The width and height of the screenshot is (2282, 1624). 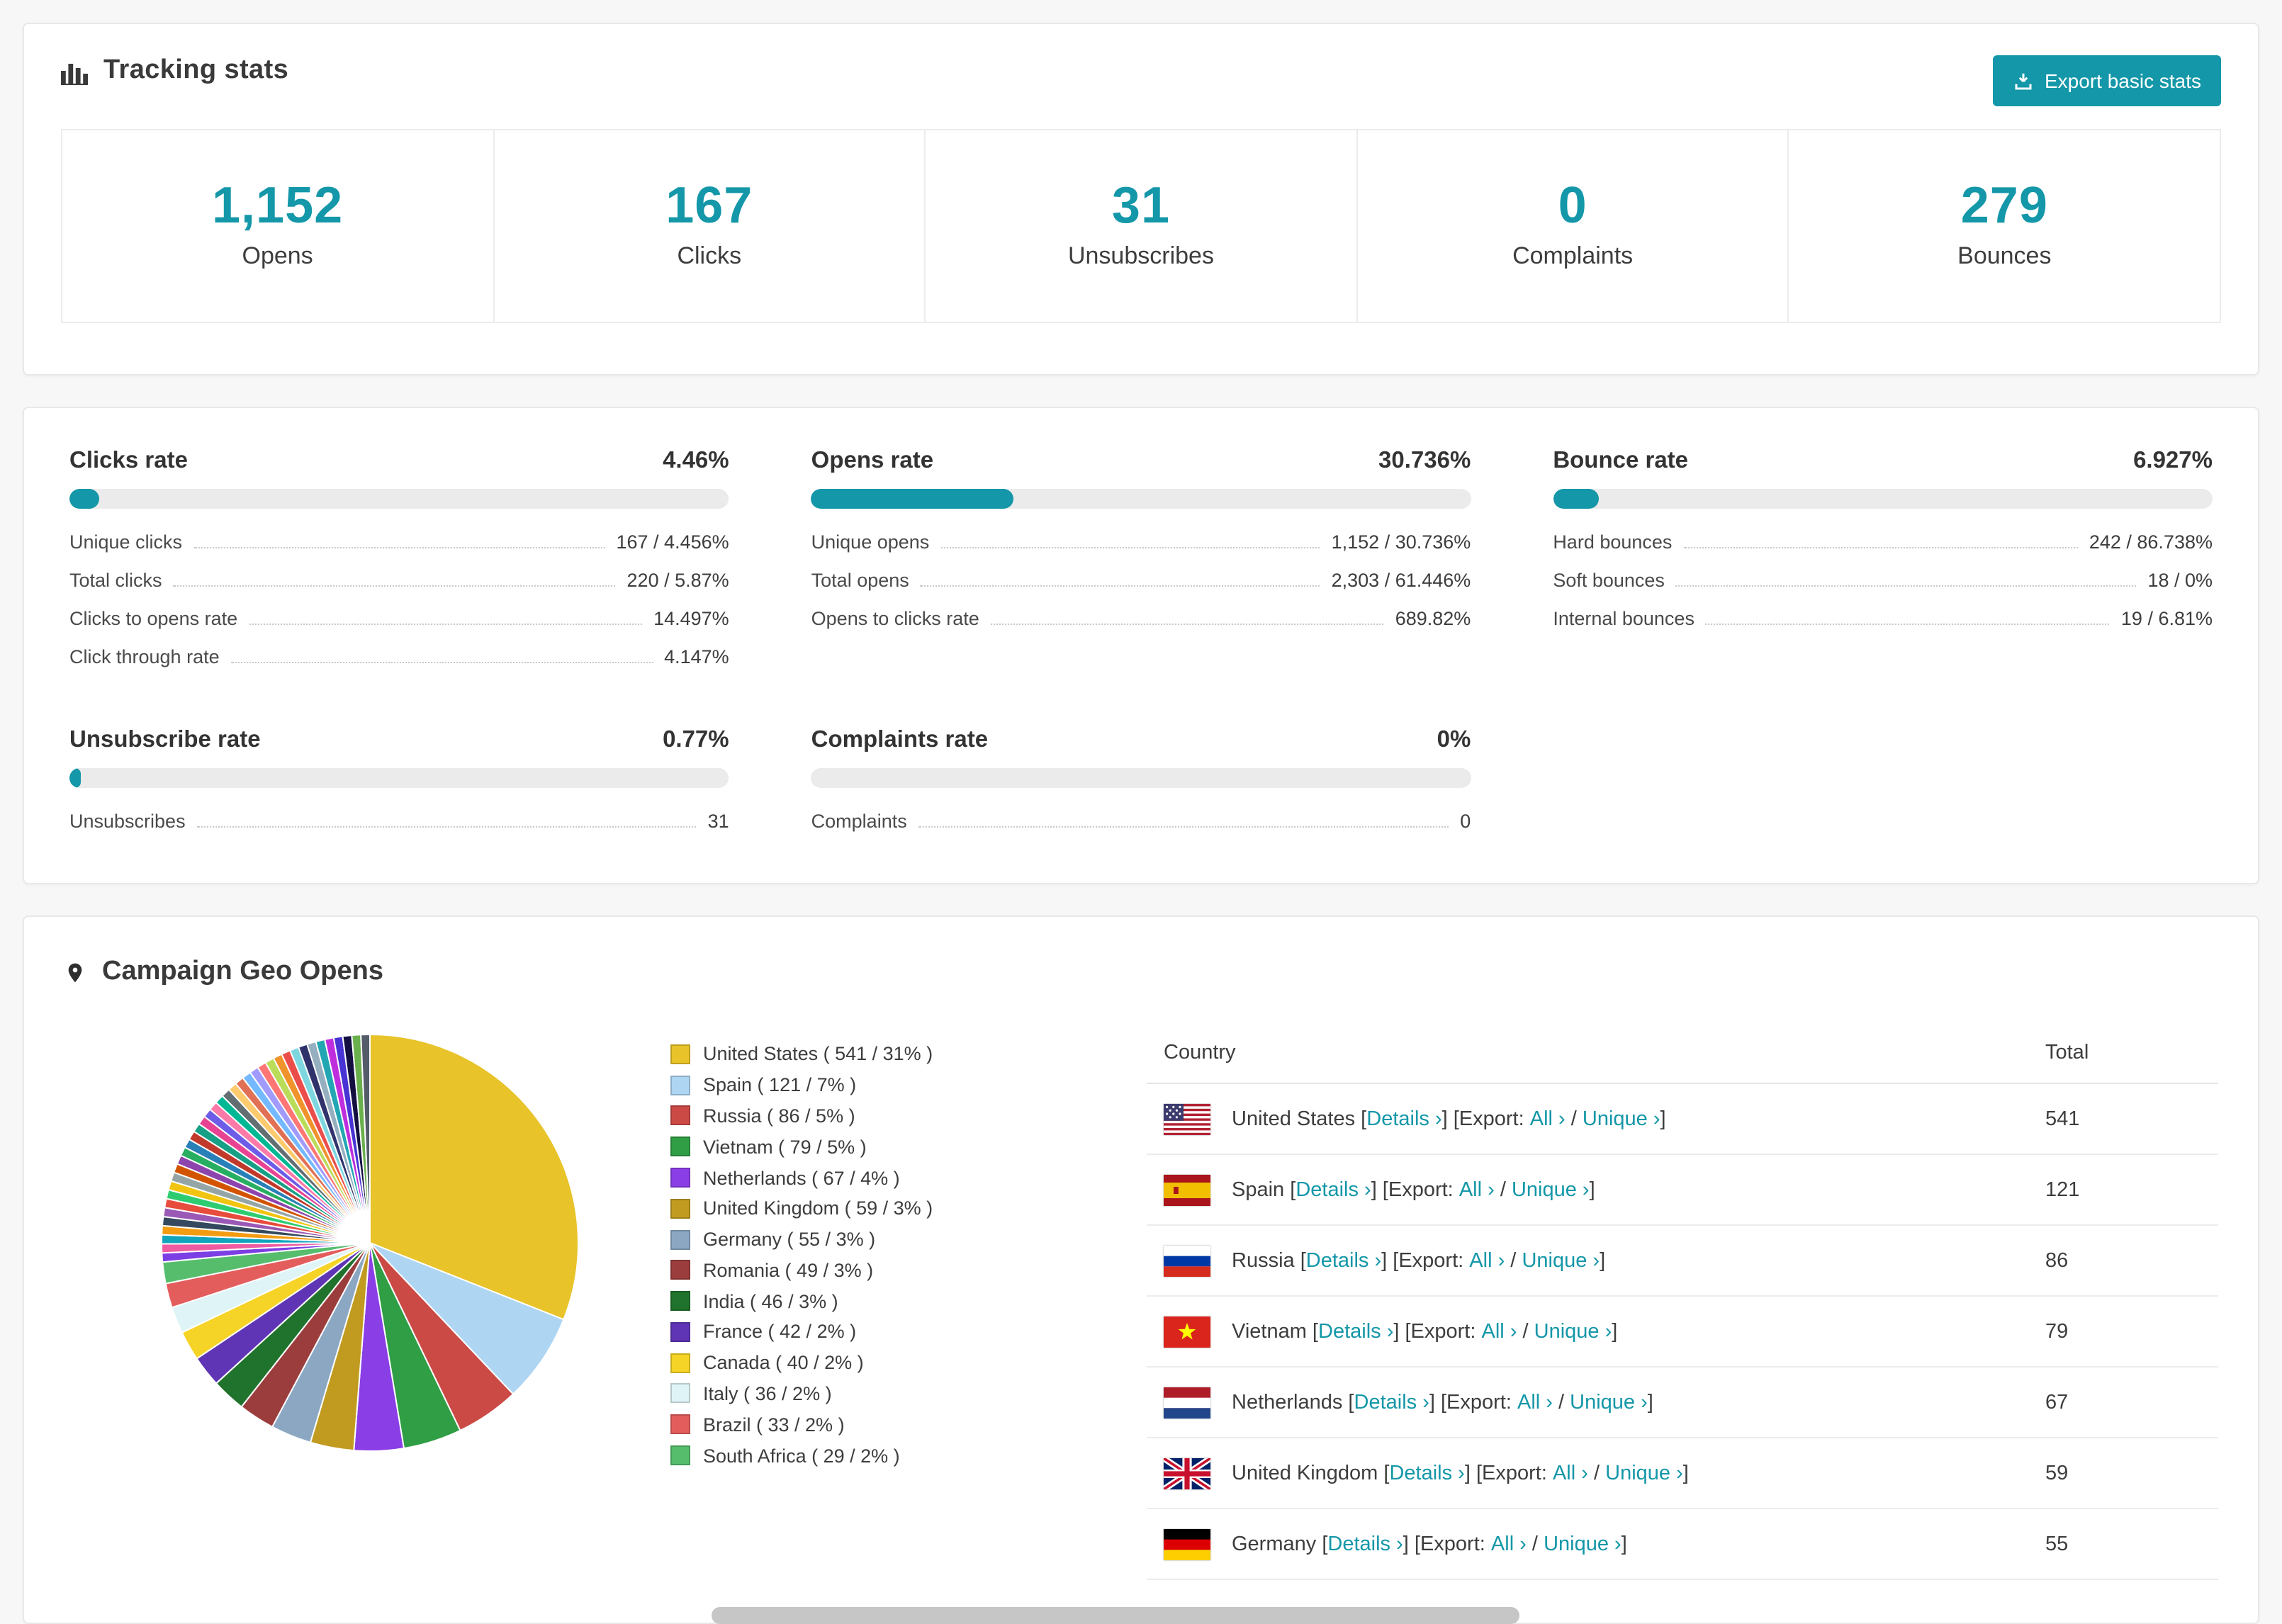 I want to click on legend-item: Netherlands ( 67 / 4% ), so click(x=890, y=1177).